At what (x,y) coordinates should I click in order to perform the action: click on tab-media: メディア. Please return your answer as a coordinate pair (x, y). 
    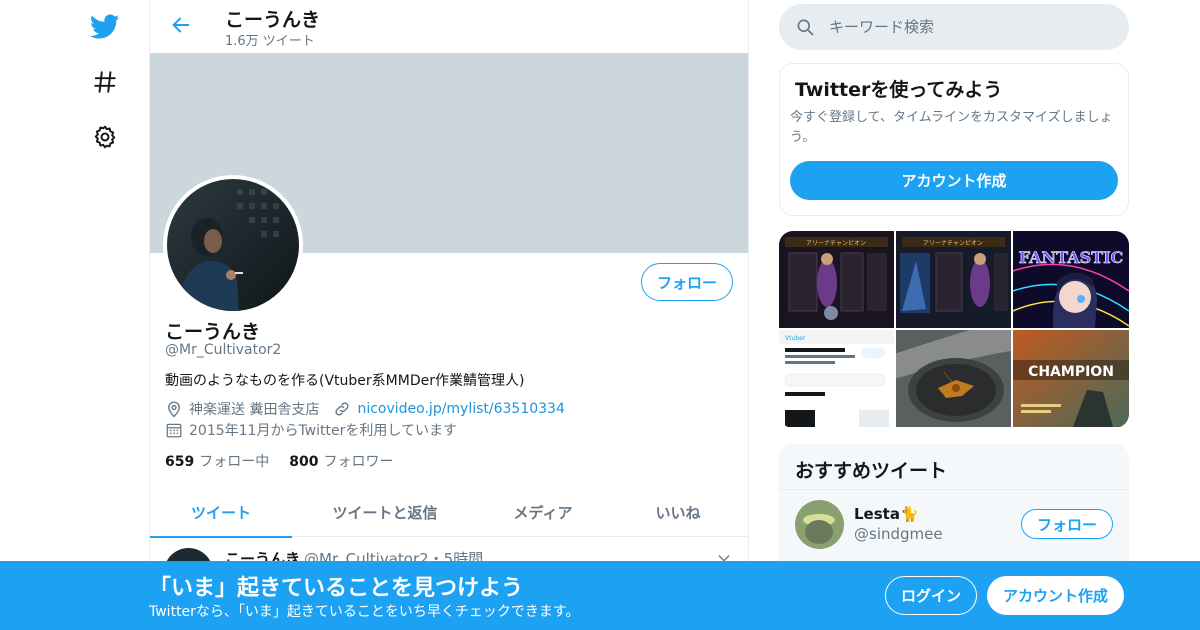
    Looking at the image, I should click on (543, 512).